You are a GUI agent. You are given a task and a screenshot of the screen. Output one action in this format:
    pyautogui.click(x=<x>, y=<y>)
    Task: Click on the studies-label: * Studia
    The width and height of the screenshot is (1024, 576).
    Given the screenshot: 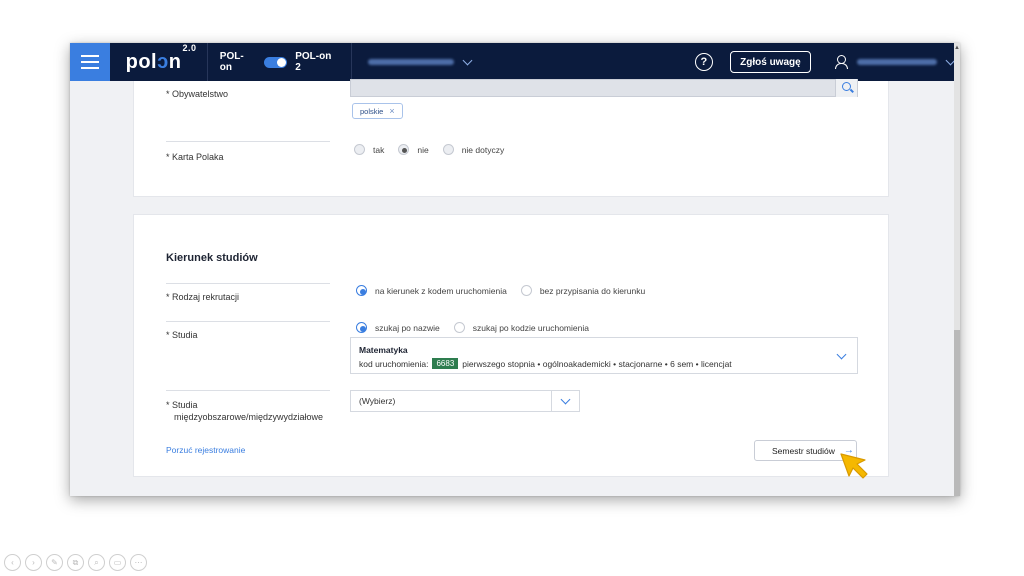 What is the action you would take?
    pyautogui.click(x=182, y=335)
    